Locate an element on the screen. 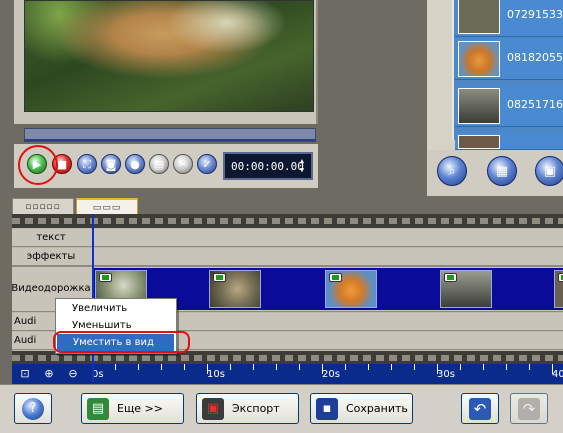  redo-button: ↷ is located at coordinates (529, 408).